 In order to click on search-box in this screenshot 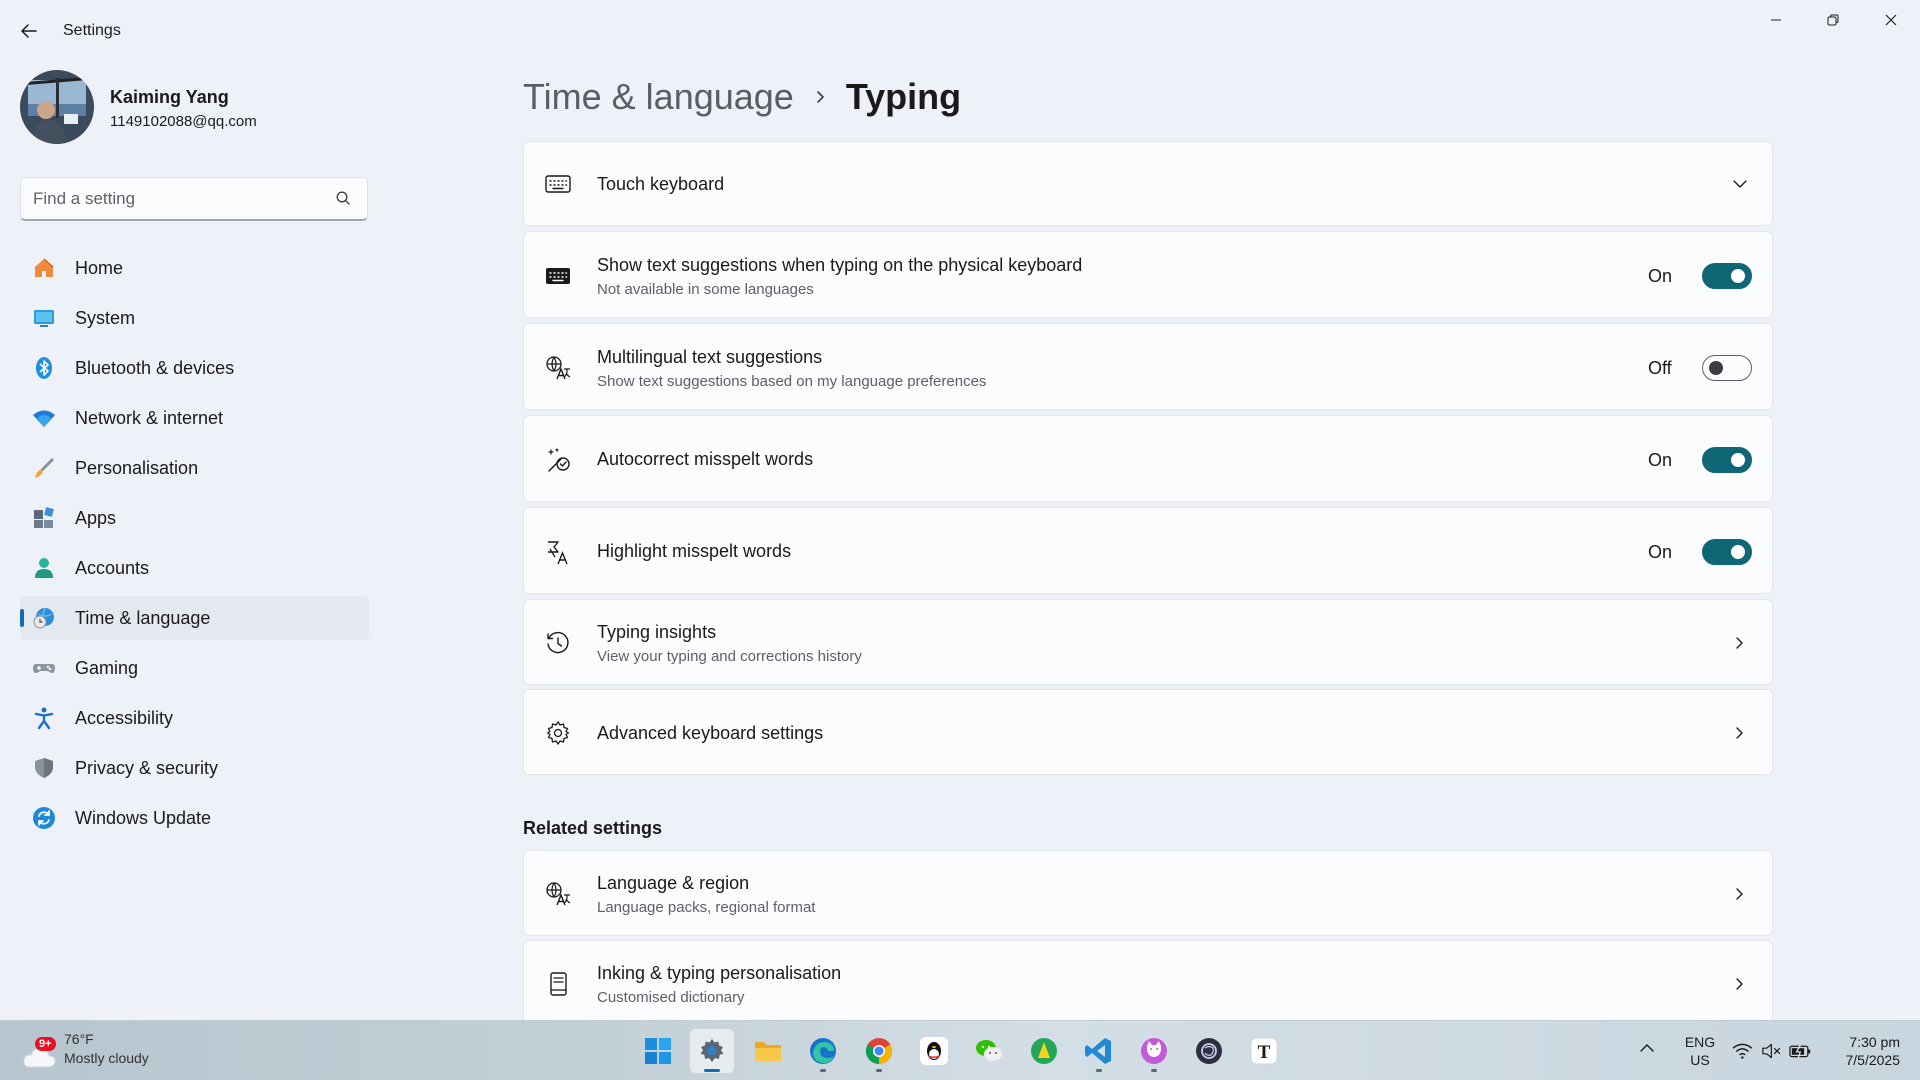, I will do `click(194, 199)`.